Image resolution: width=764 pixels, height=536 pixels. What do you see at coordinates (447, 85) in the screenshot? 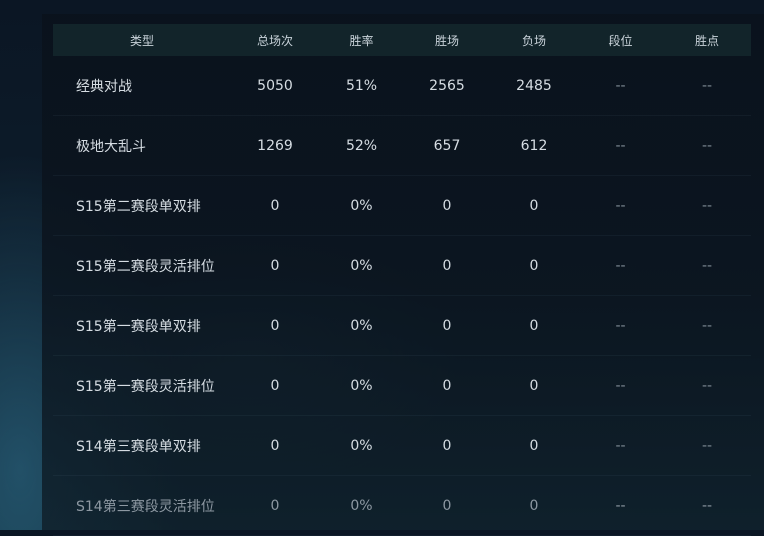
I see `row-wins: 2565` at bounding box center [447, 85].